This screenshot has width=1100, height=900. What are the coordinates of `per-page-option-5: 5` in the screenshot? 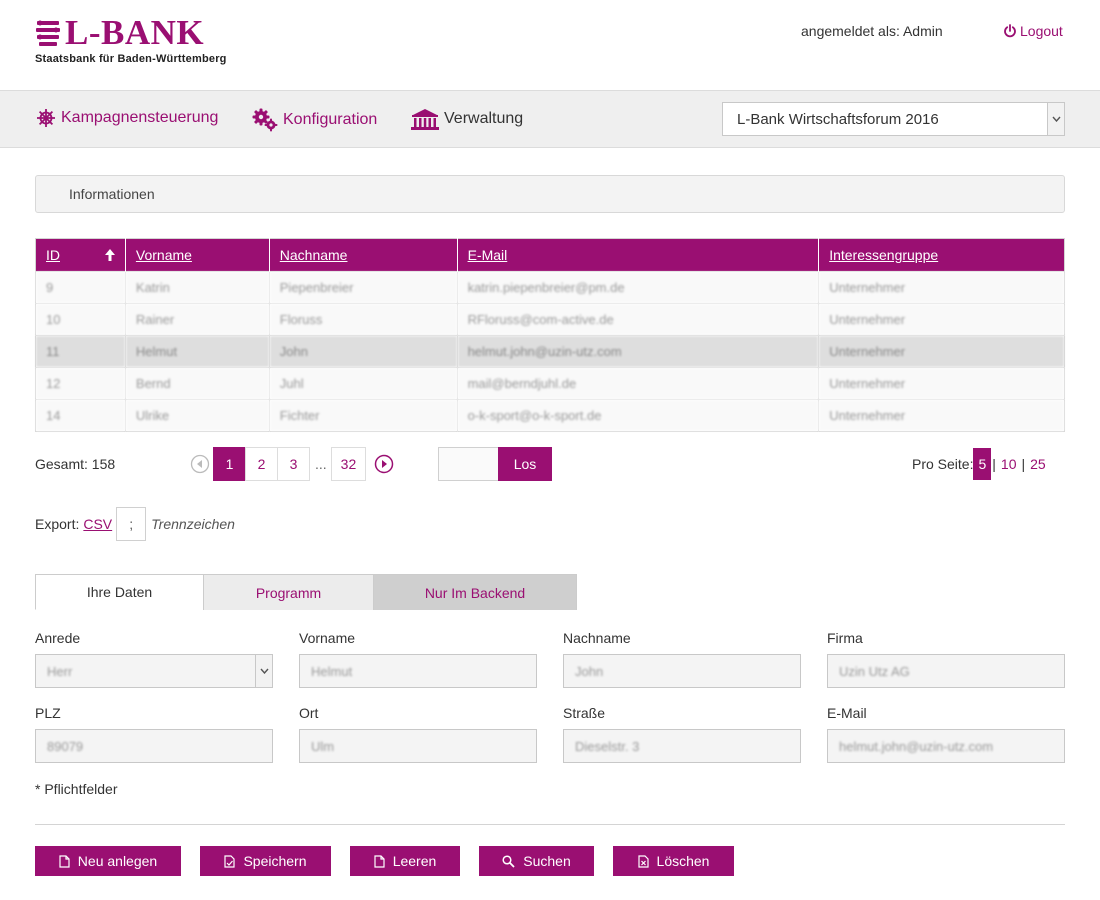 It's located at (982, 464).